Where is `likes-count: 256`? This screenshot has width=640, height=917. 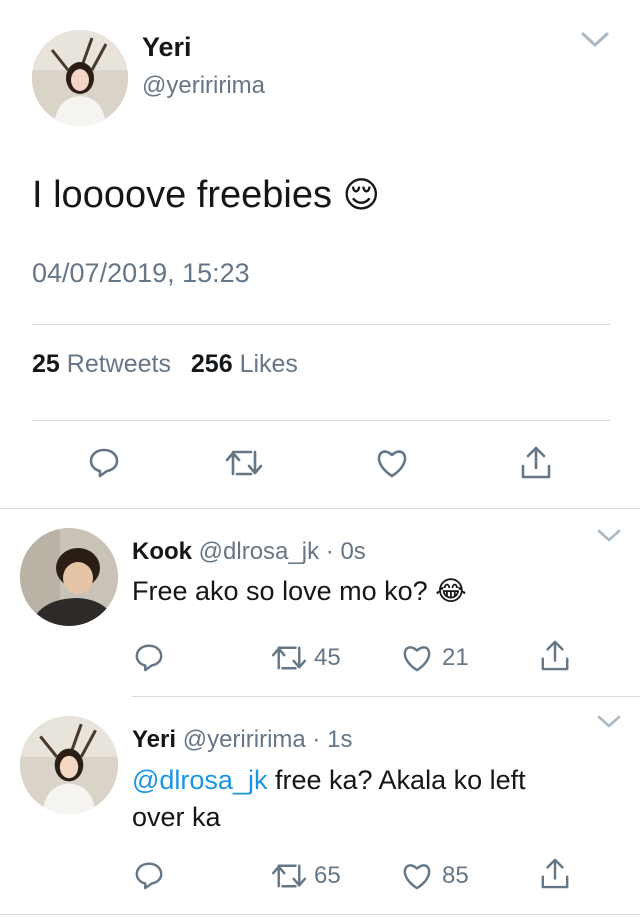 likes-count: 256 is located at coordinates (212, 364).